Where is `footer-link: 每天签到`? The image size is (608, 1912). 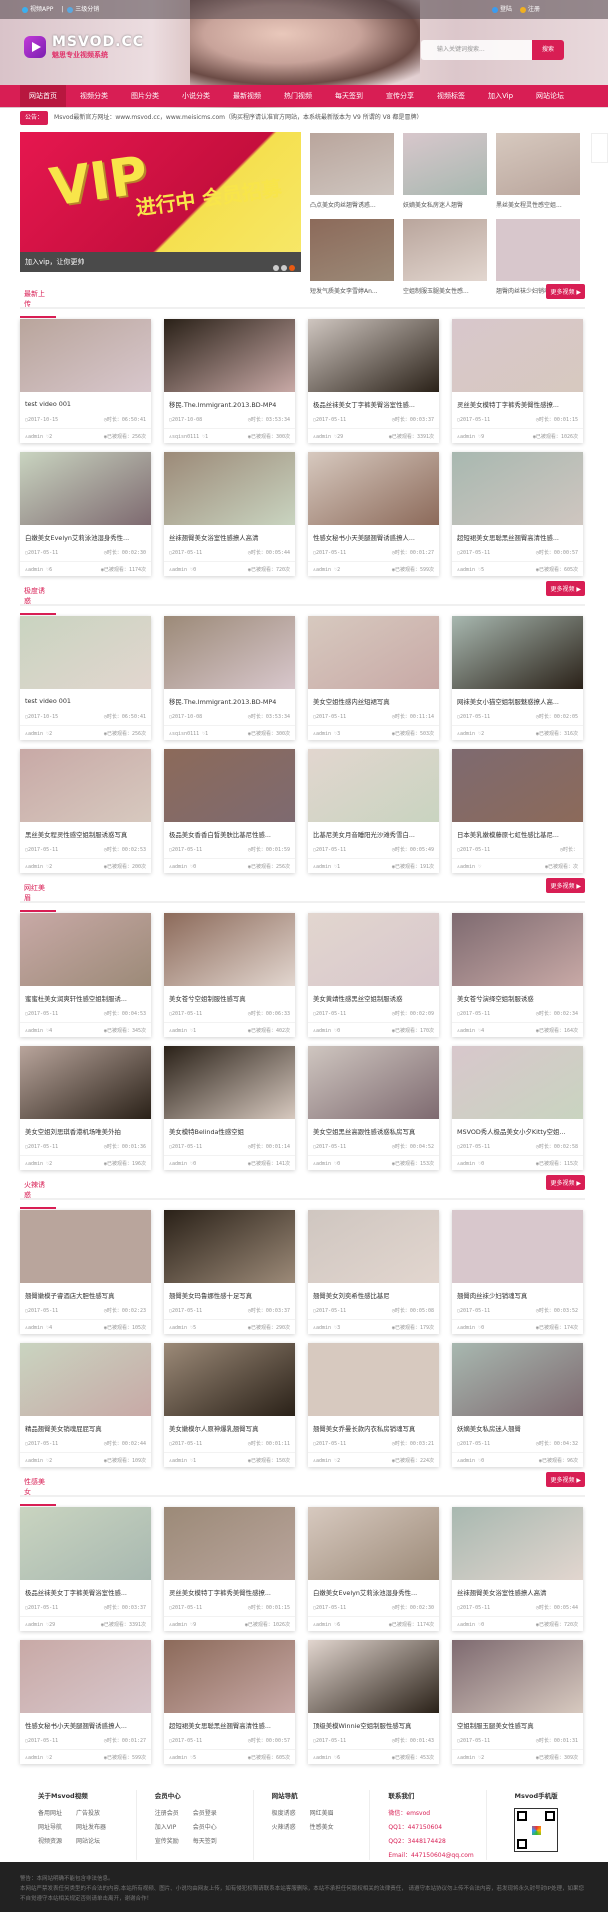 footer-link: 每天签到 is located at coordinates (212, 1840).